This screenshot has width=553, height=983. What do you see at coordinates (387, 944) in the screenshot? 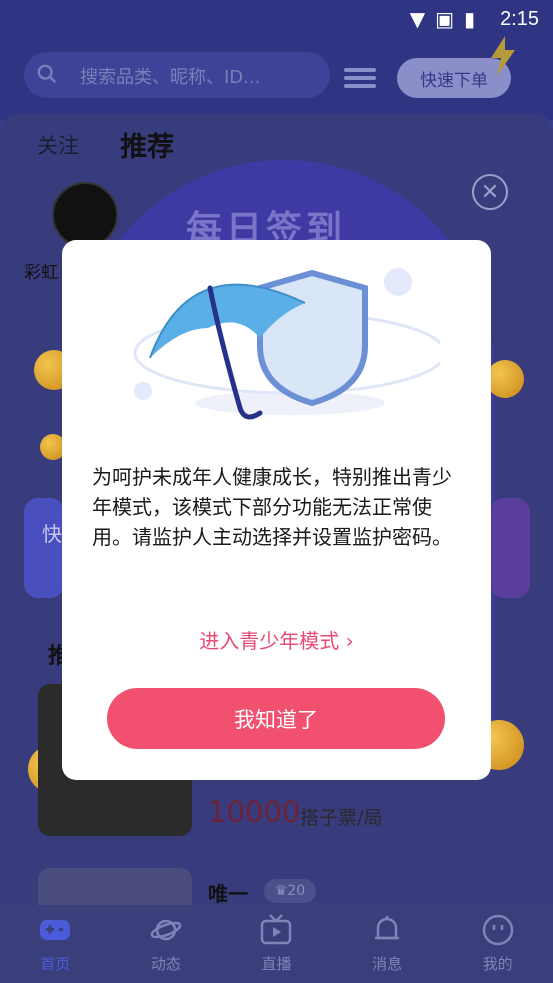
I see `nav-item-messages: 消息` at bounding box center [387, 944].